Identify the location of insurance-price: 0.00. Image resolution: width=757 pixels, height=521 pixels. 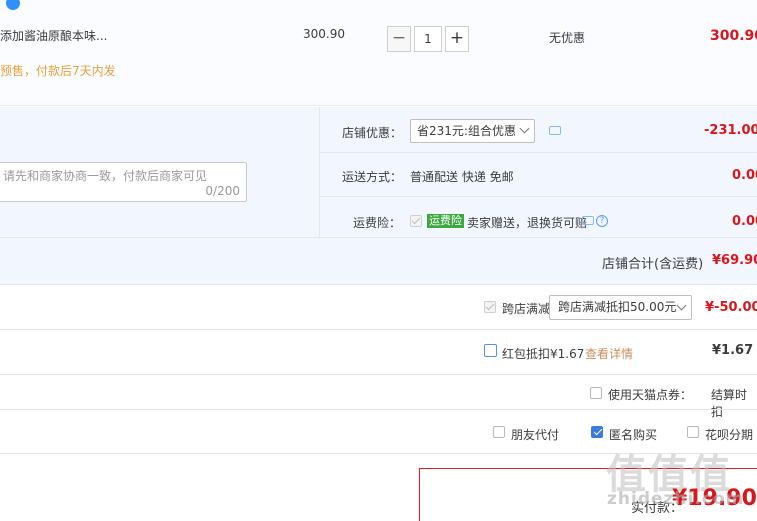
(744, 221).